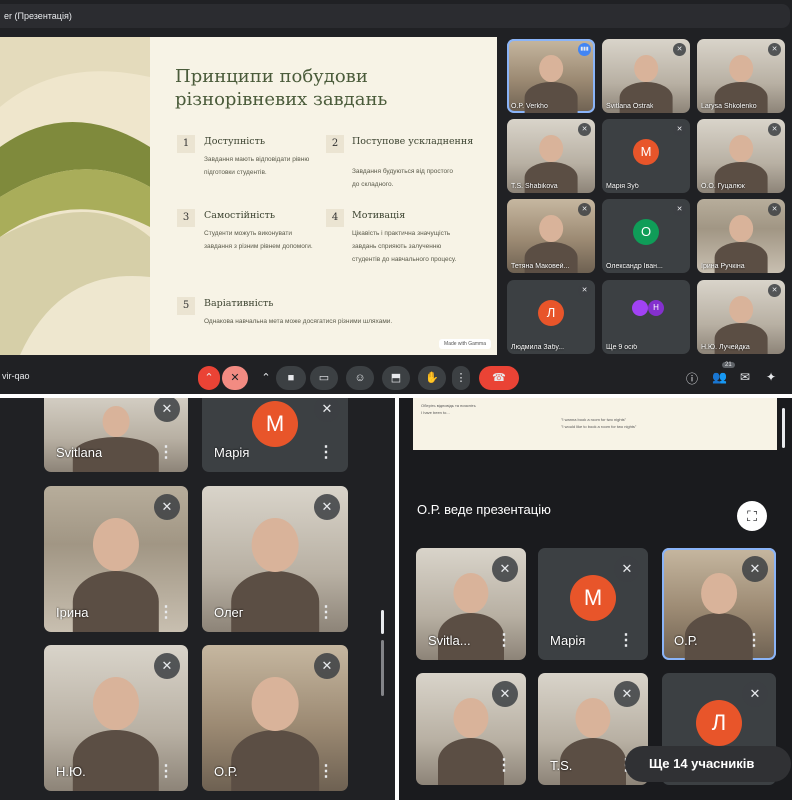  What do you see at coordinates (640, 308) in the screenshot?
I see `avatar` at bounding box center [640, 308].